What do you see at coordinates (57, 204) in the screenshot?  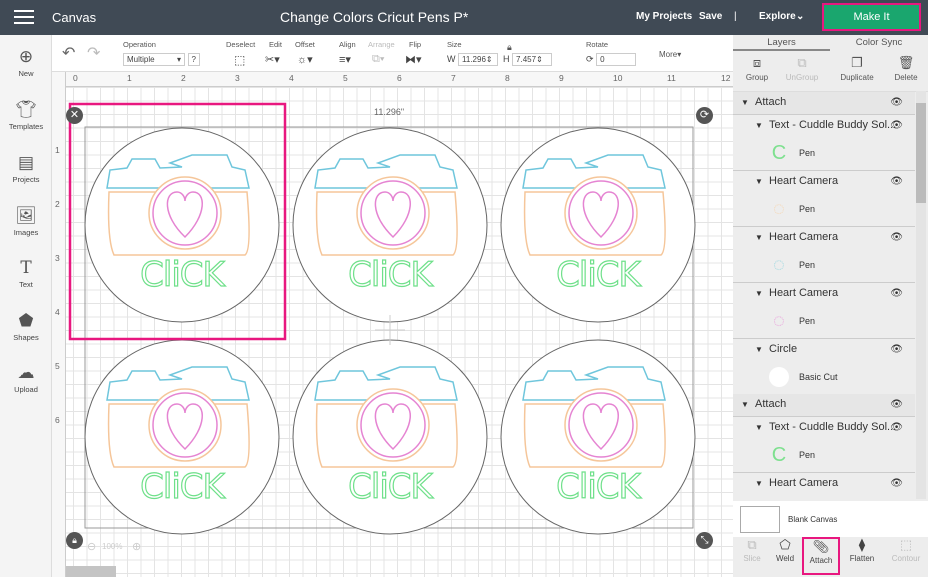 I see `ruler-tick-label: 2` at bounding box center [57, 204].